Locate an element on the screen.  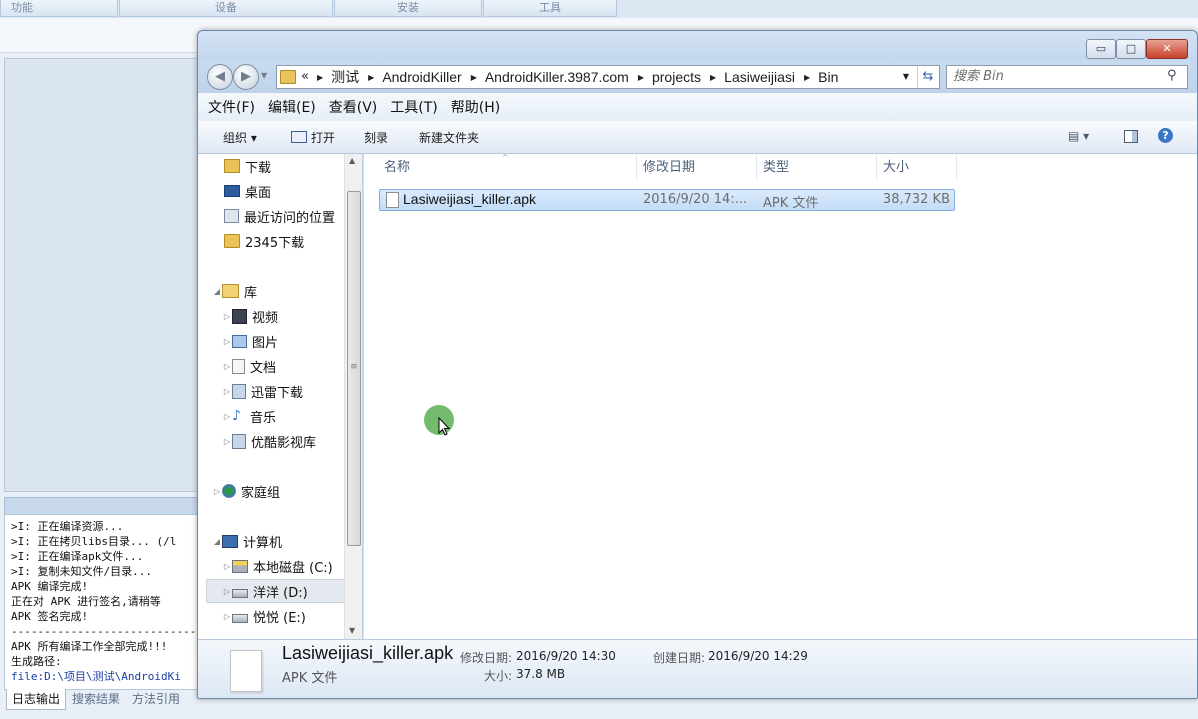
nav-label: 2345下载 is located at coordinates (275, 243).